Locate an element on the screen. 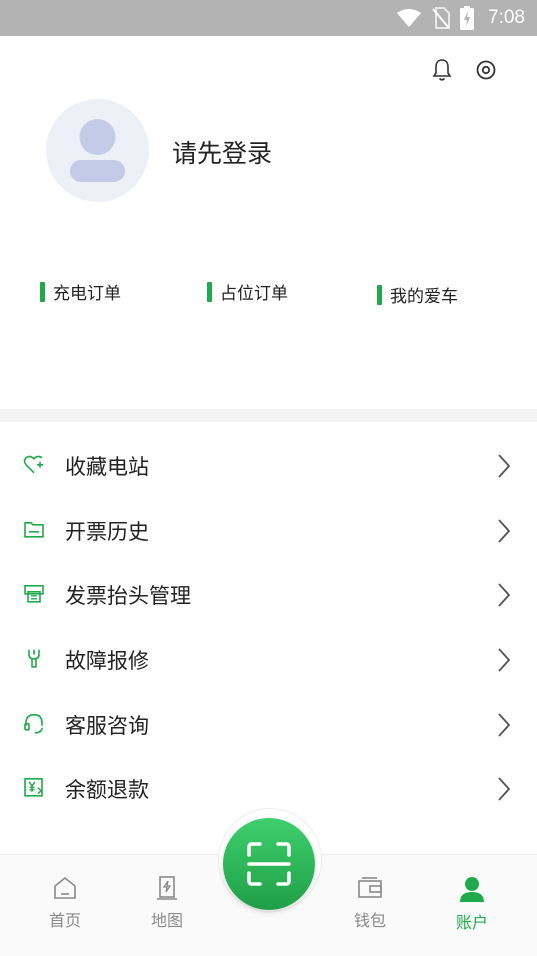 The width and height of the screenshot is (537, 956). menu-item-label: 余额退款 is located at coordinates (107, 790).